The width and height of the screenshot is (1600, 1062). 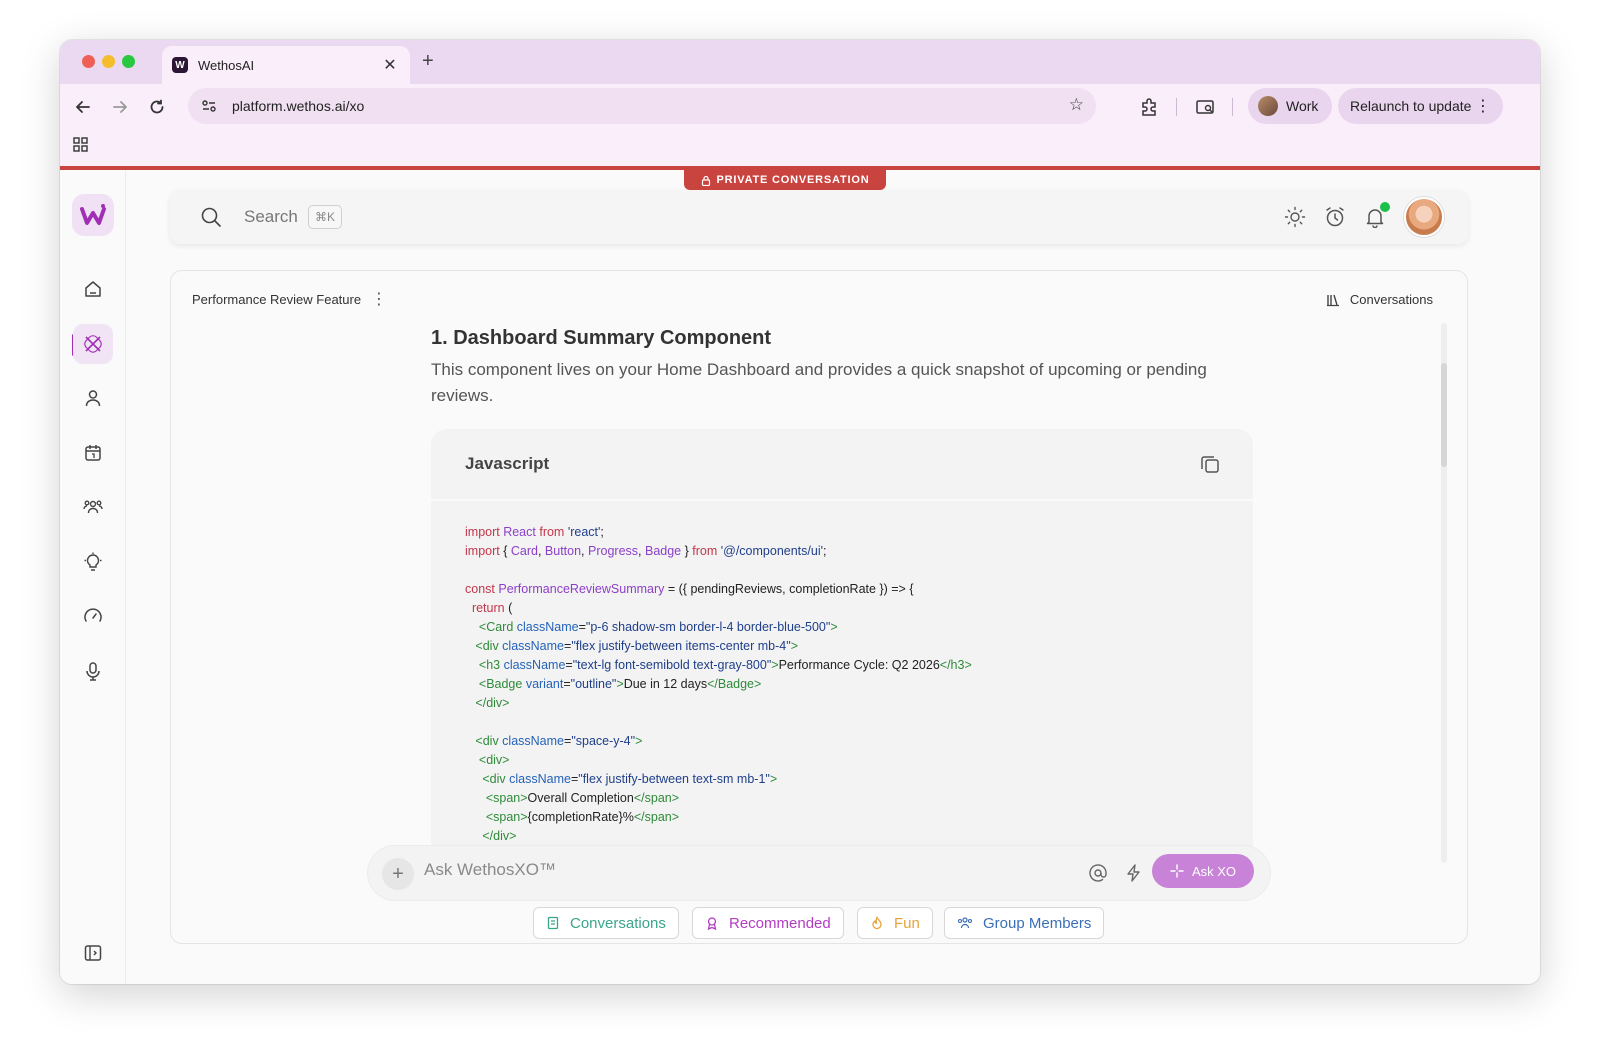 What do you see at coordinates (108, 61) in the screenshot?
I see `minimize-window-button` at bounding box center [108, 61].